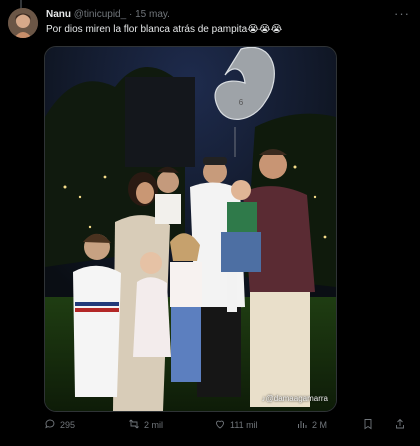 This screenshot has height=446, width=420. Describe the element at coordinates (50, 425) in the screenshot. I see `reply-icon` at that location.